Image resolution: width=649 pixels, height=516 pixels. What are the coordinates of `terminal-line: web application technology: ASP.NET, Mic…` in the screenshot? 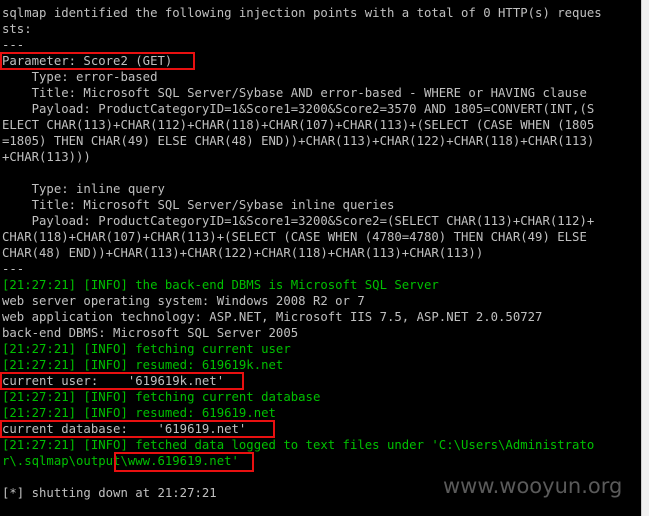 It's located at (272, 317).